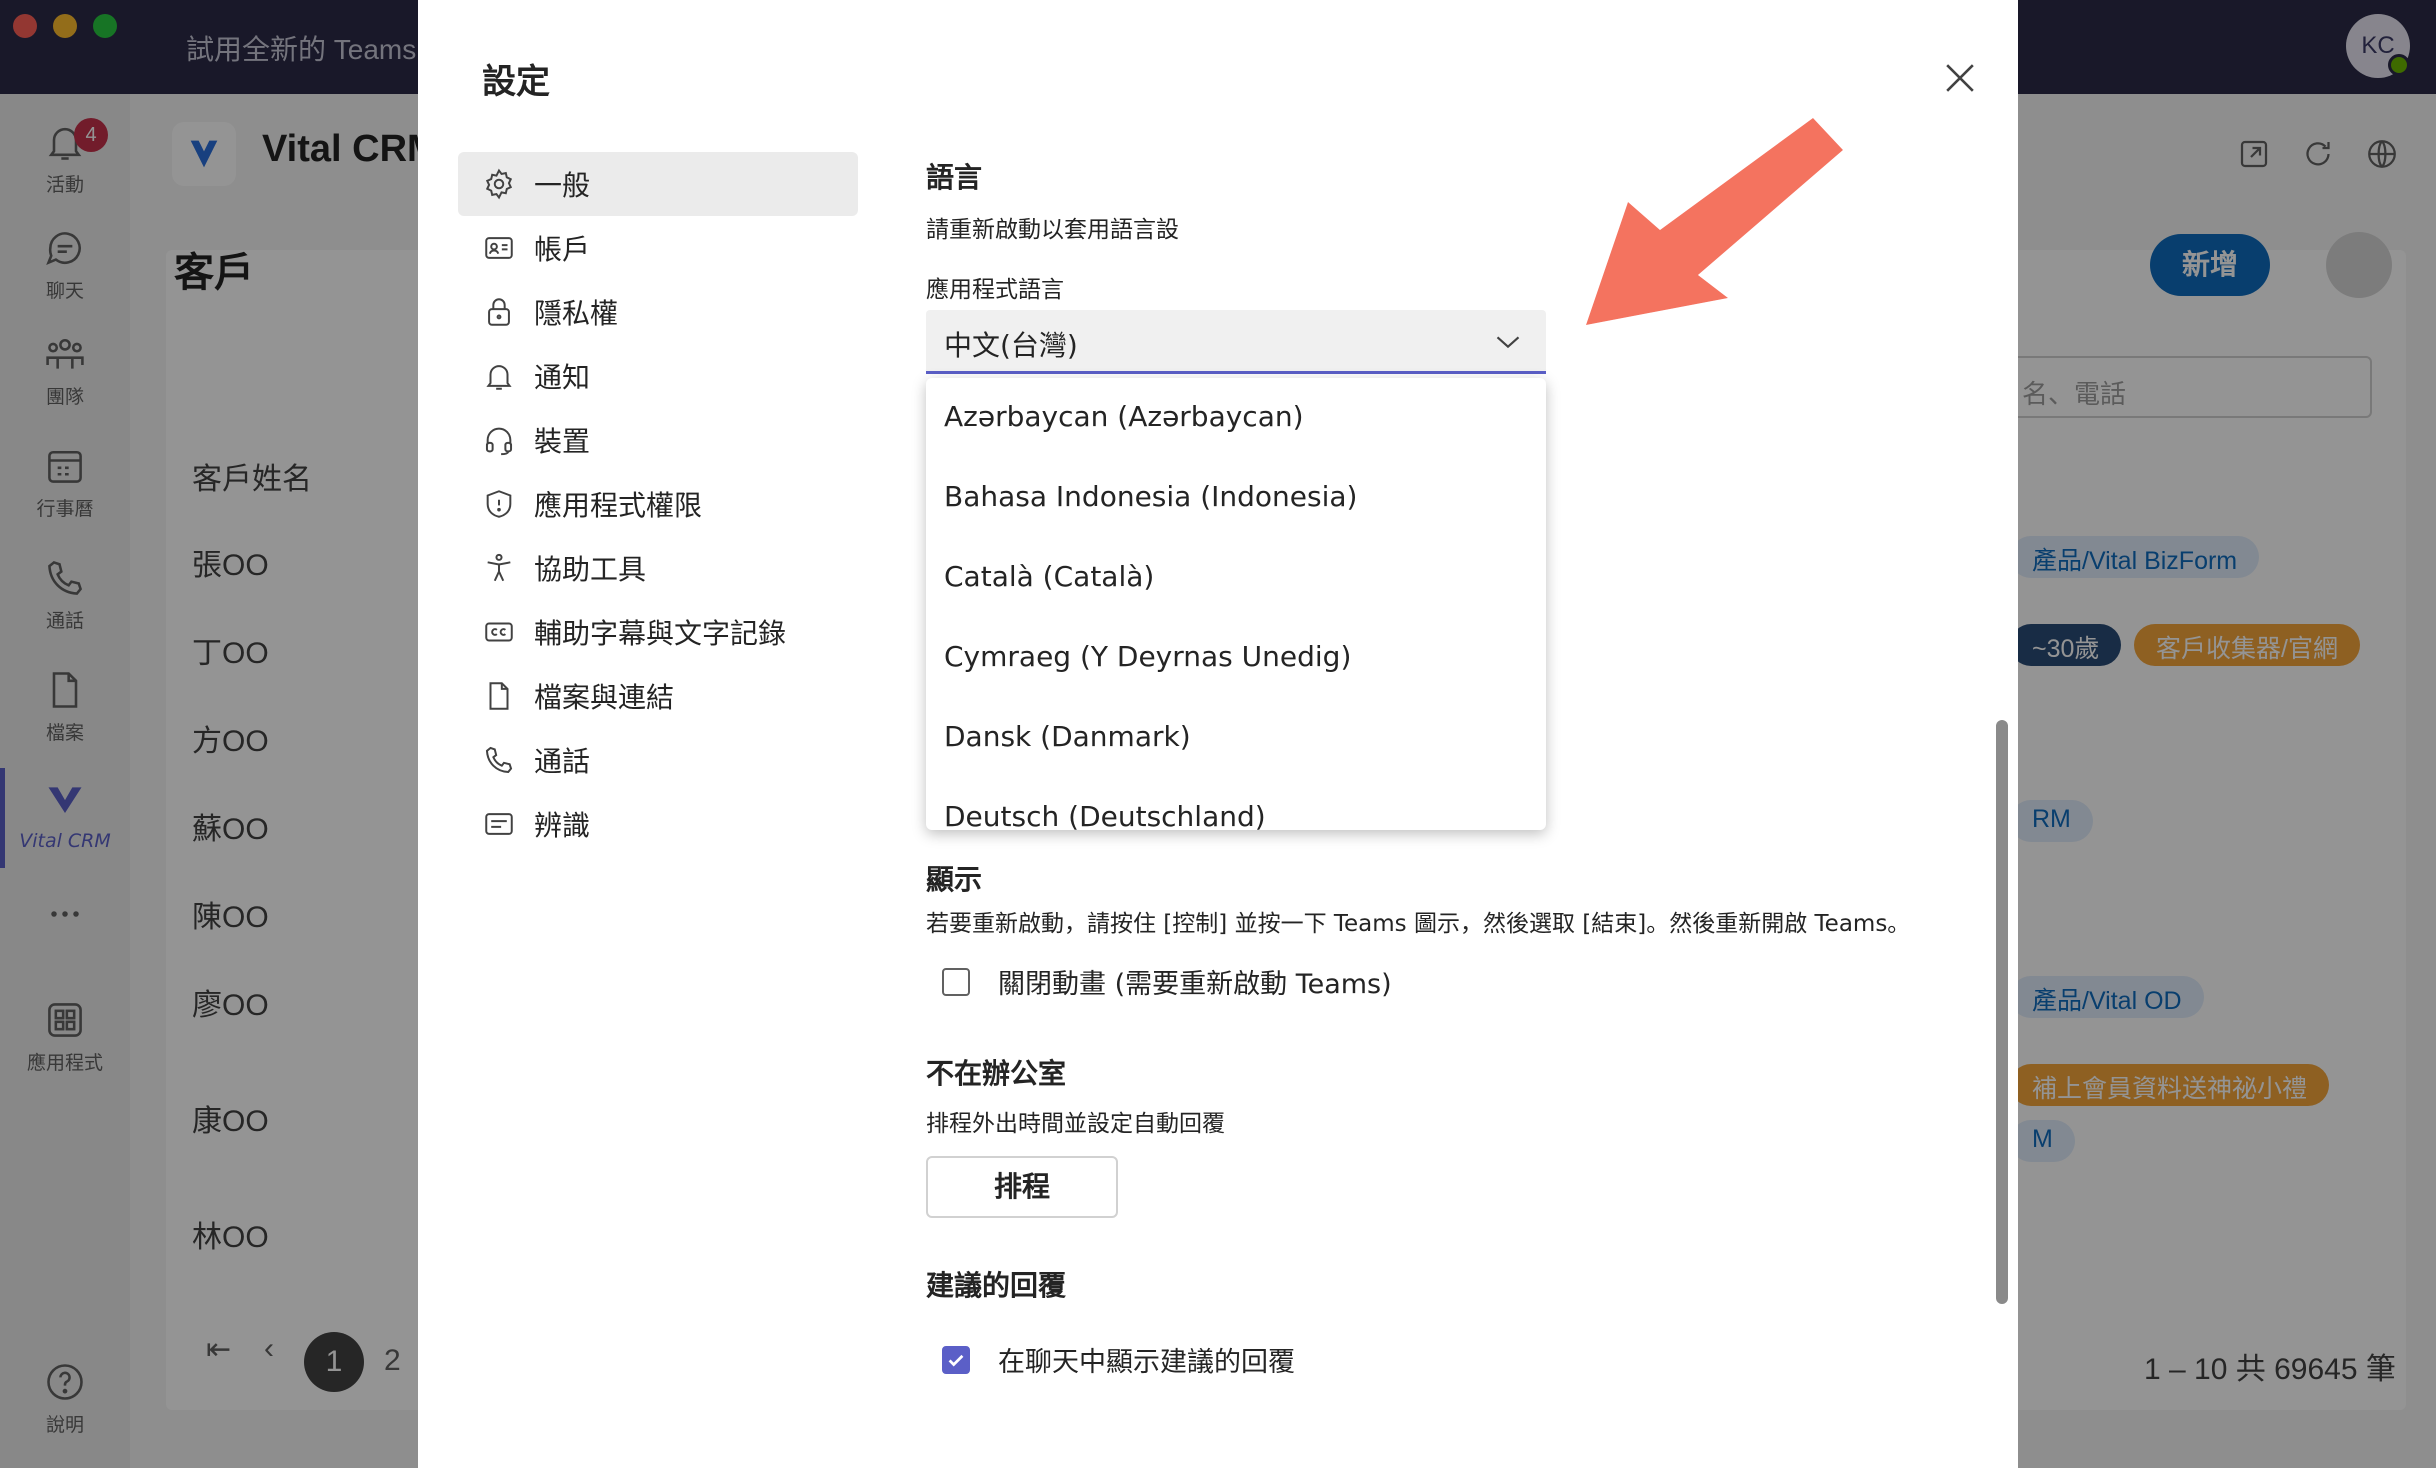 Image resolution: width=2436 pixels, height=1468 pixels. Describe the element at coordinates (499, 632) in the screenshot. I see `cc-icon` at that location.